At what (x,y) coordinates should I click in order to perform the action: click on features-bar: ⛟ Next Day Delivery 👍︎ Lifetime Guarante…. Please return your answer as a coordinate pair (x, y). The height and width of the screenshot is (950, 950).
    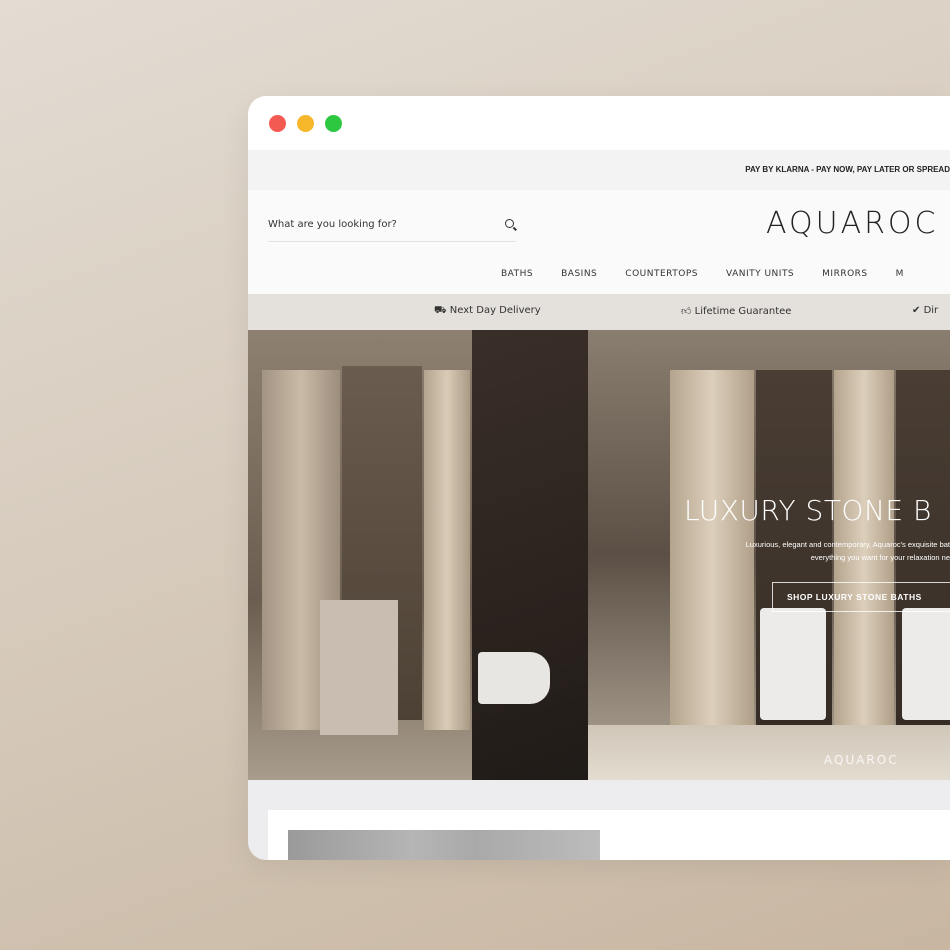
    Looking at the image, I should click on (599, 312).